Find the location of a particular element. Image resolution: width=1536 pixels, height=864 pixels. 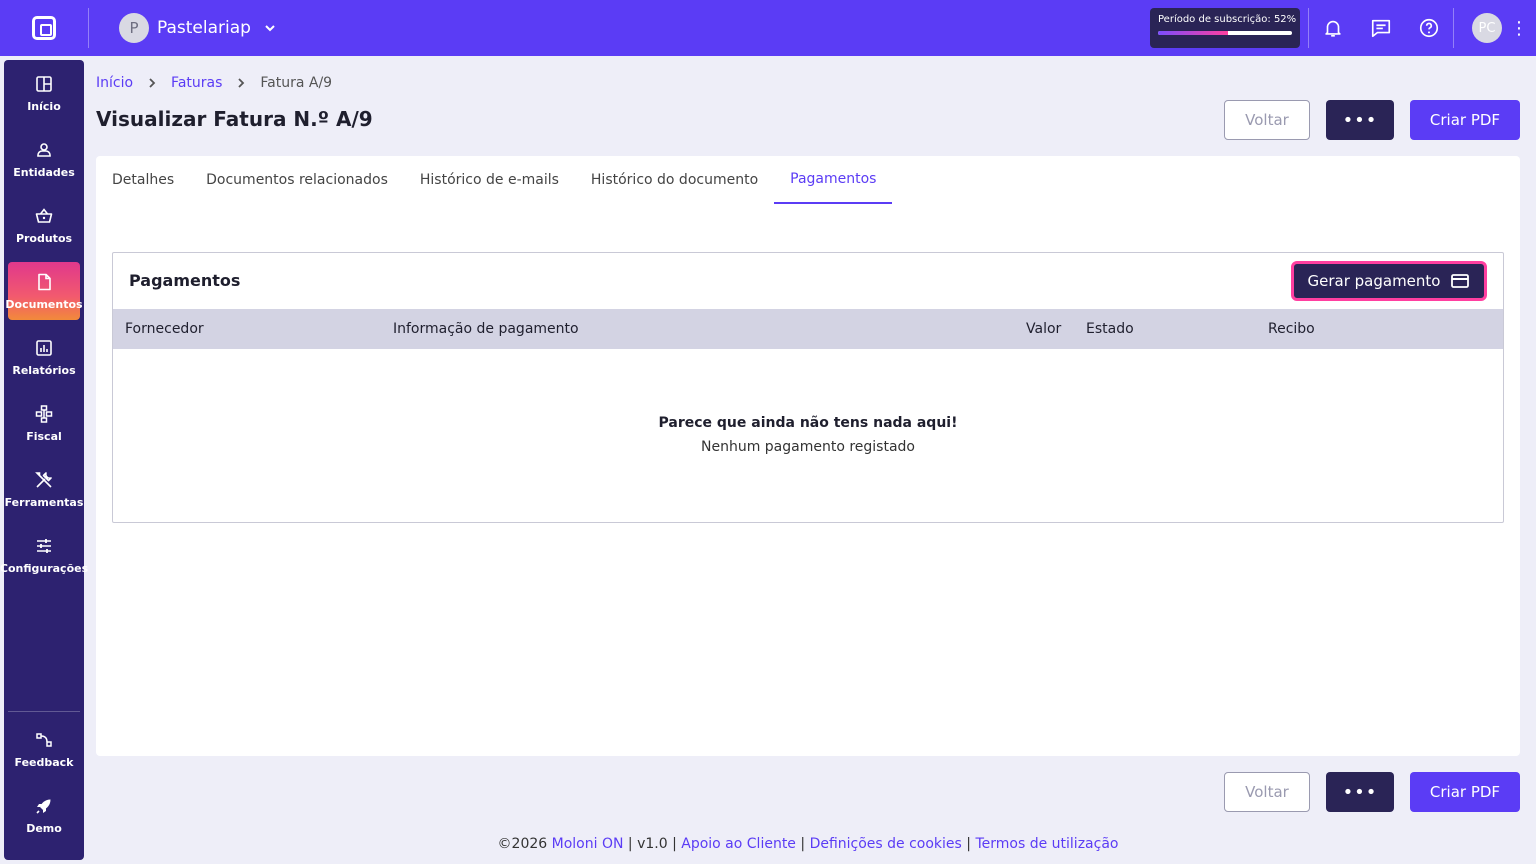

column-header-valor: Valor is located at coordinates (1043, 329).